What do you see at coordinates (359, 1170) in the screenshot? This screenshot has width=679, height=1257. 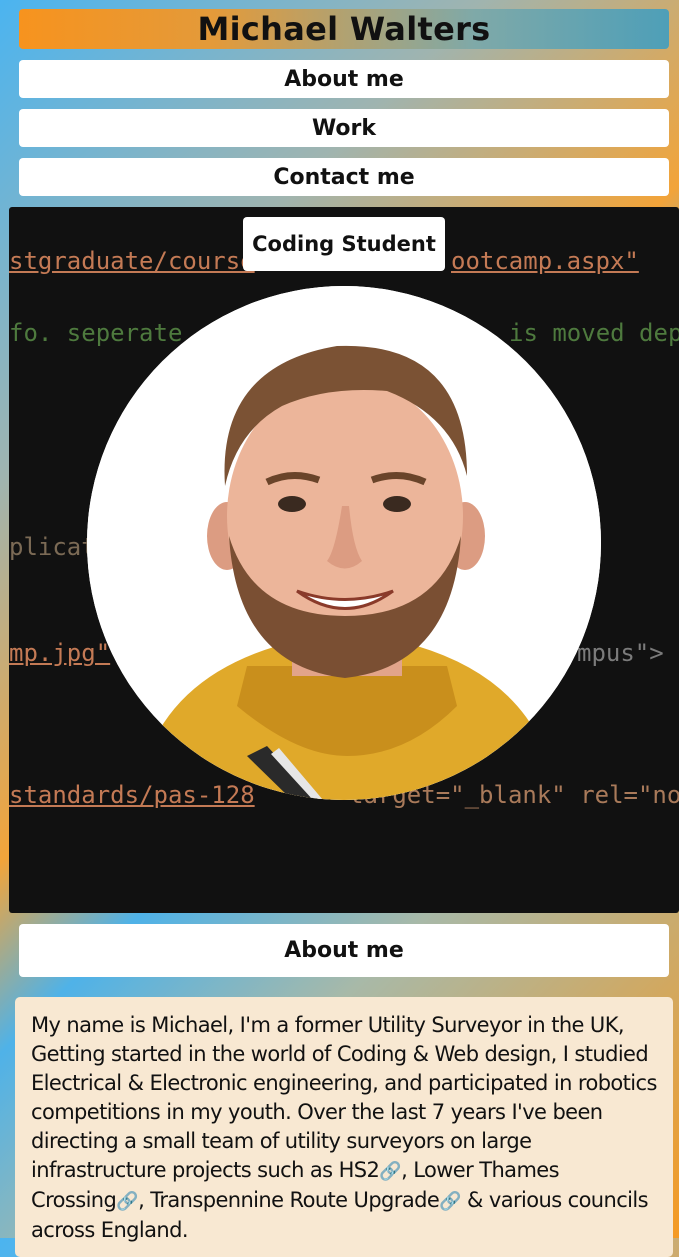 I see `hs2-link: HS2` at bounding box center [359, 1170].